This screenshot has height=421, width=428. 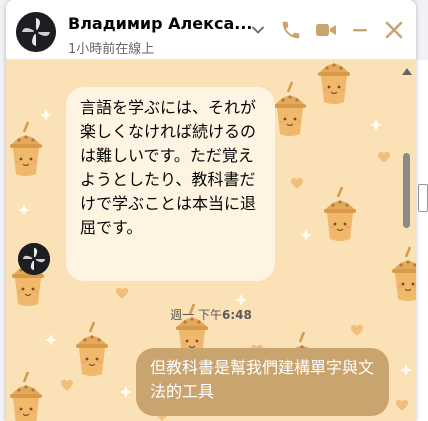 I want to click on video-icon, so click(x=326, y=30).